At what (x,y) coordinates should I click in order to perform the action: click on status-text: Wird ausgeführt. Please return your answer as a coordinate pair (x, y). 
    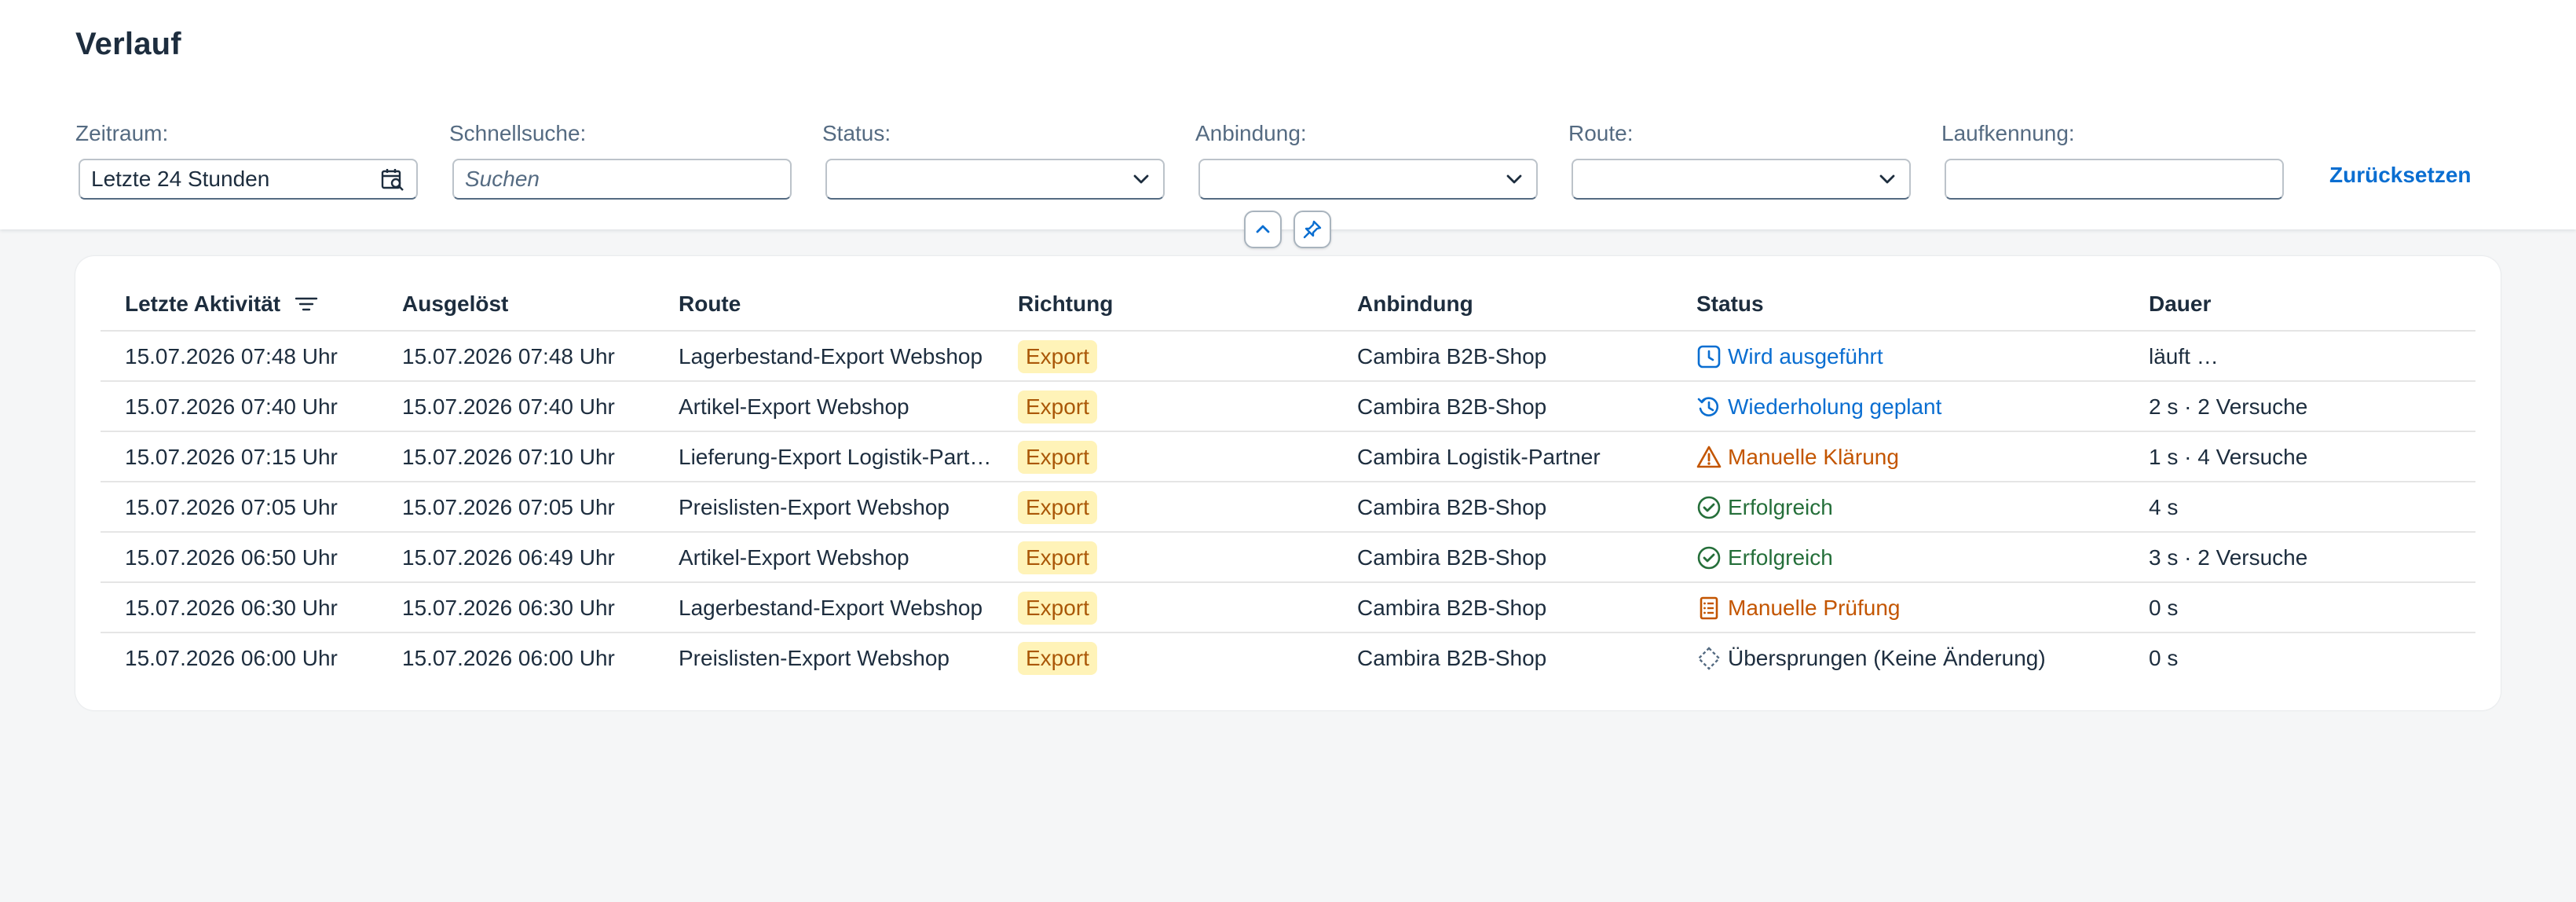
    Looking at the image, I should click on (1806, 356).